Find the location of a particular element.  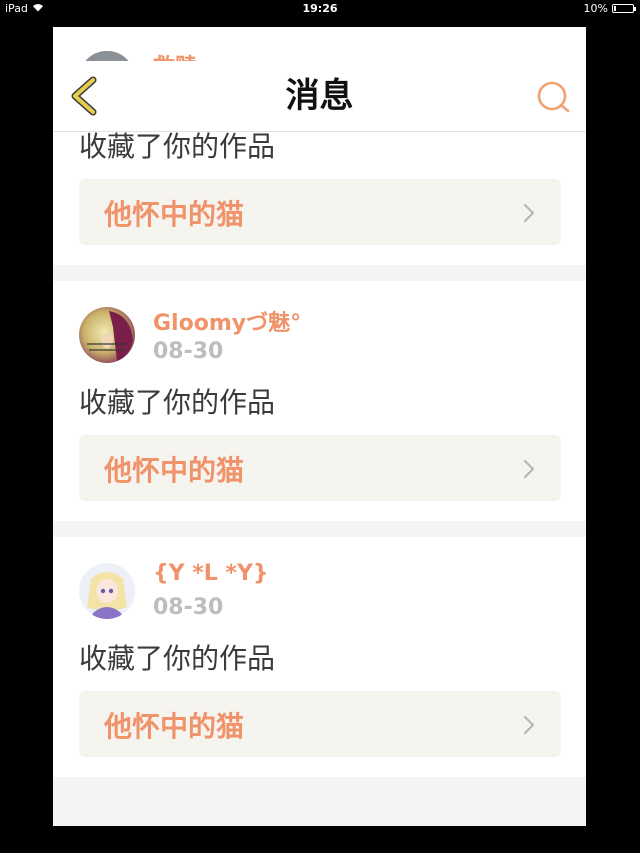

battery-percent: 10% is located at coordinates (595, 8).